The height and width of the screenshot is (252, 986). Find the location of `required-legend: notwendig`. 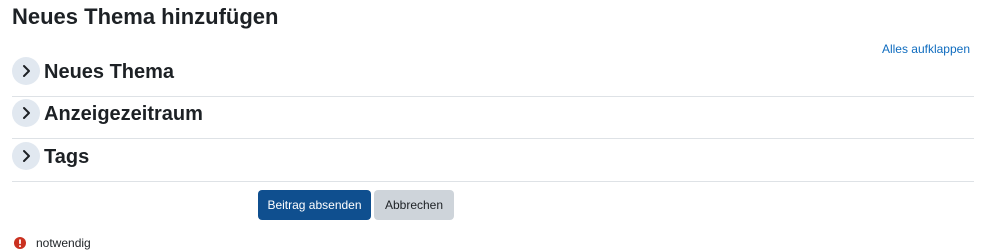

required-legend: notwendig is located at coordinates (52, 243).